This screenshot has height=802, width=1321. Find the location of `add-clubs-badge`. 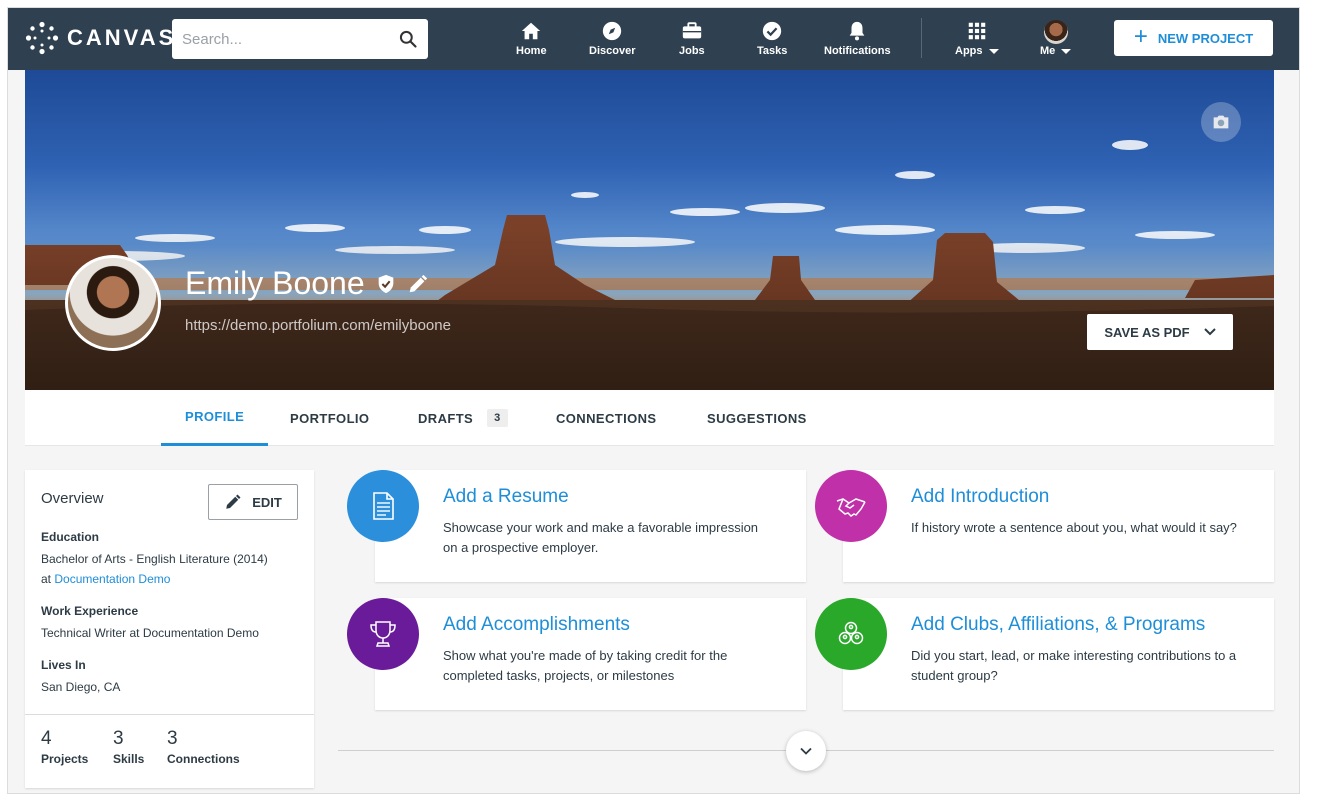

add-clubs-badge is located at coordinates (851, 634).